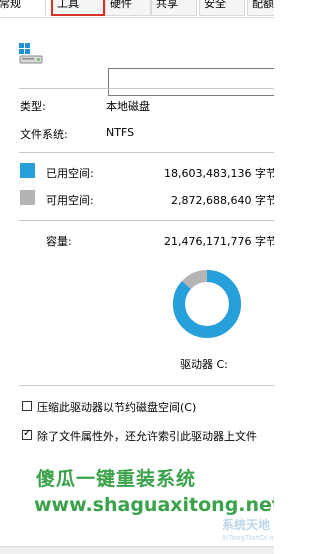 Image resolution: width=320 pixels, height=554 pixels. Describe the element at coordinates (260, 8) in the screenshot. I see `tab-quota: 配额` at that location.